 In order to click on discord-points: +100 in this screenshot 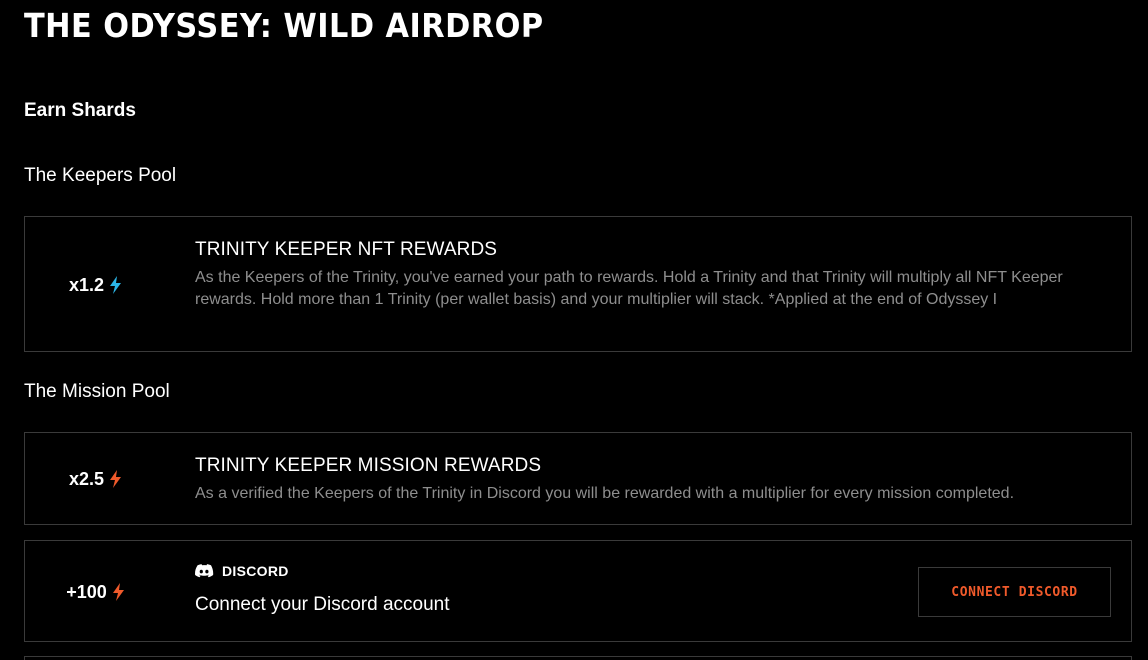, I will do `click(95, 592)`.